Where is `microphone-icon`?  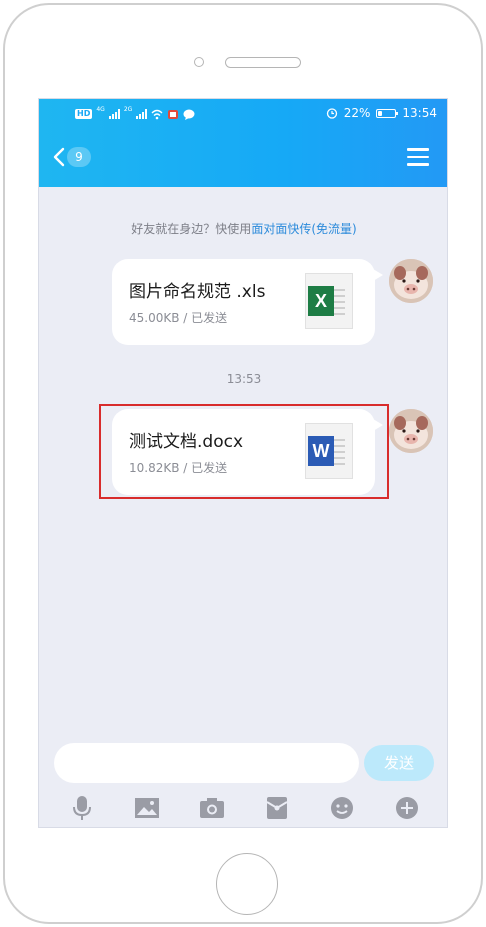 microphone-icon is located at coordinates (81, 808).